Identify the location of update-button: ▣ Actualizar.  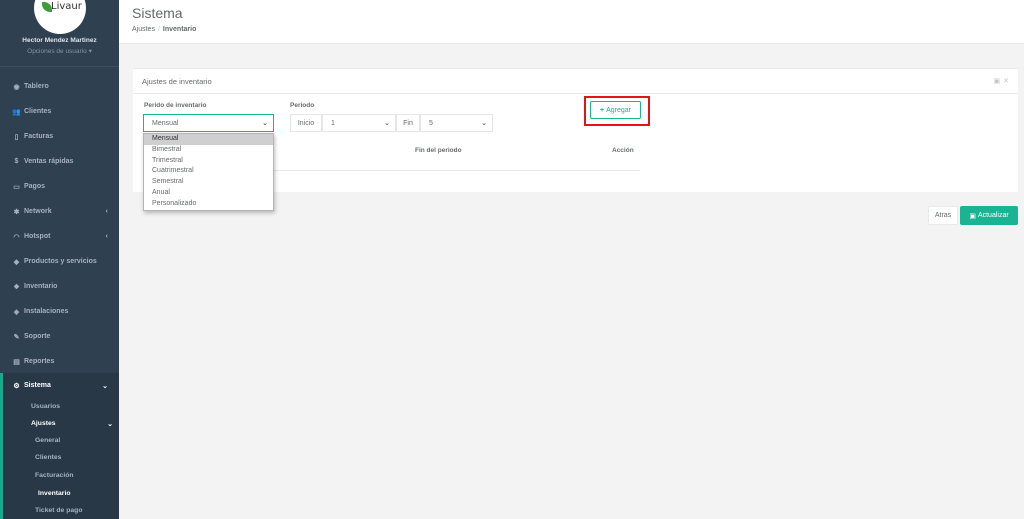
(989, 215).